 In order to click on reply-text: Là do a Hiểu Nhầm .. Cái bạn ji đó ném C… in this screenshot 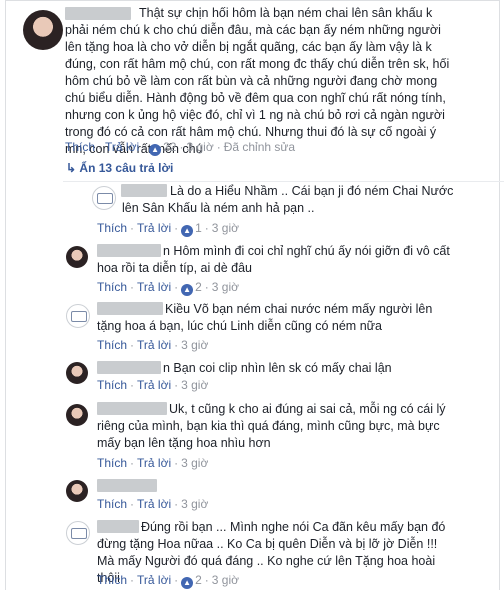, I will do `click(288, 199)`.